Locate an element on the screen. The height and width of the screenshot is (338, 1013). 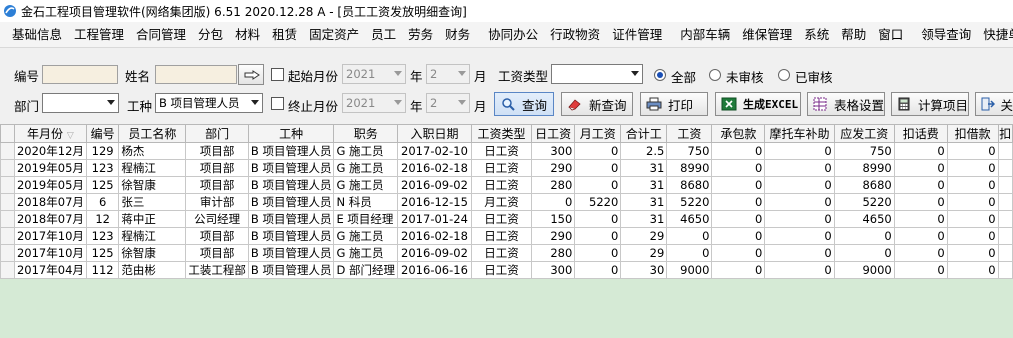
wage-type-select is located at coordinates (597, 74).